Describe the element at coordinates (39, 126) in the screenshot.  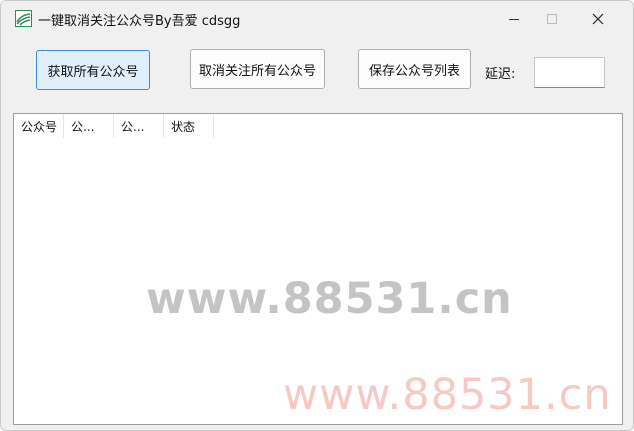
I see `column-header-account: 公众号` at that location.